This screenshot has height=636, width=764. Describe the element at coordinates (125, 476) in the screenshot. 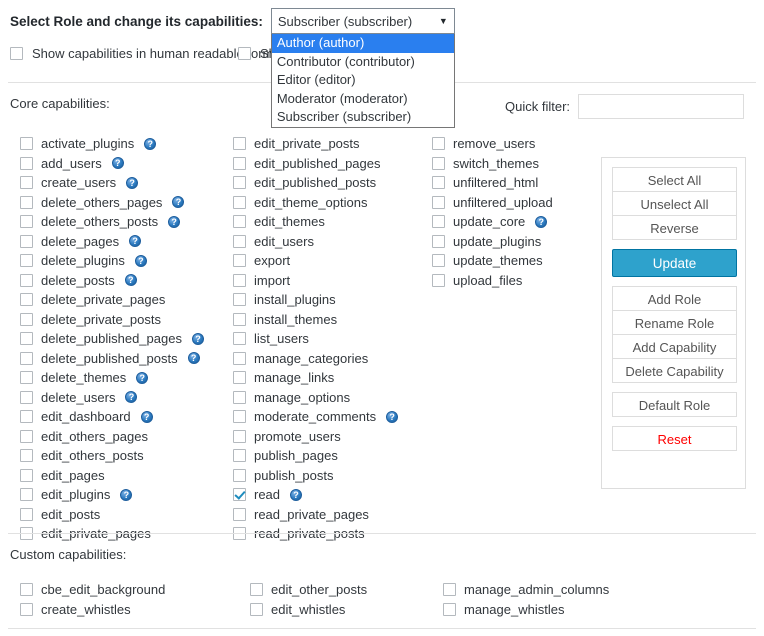

I see `capability-row: edit_pages` at that location.